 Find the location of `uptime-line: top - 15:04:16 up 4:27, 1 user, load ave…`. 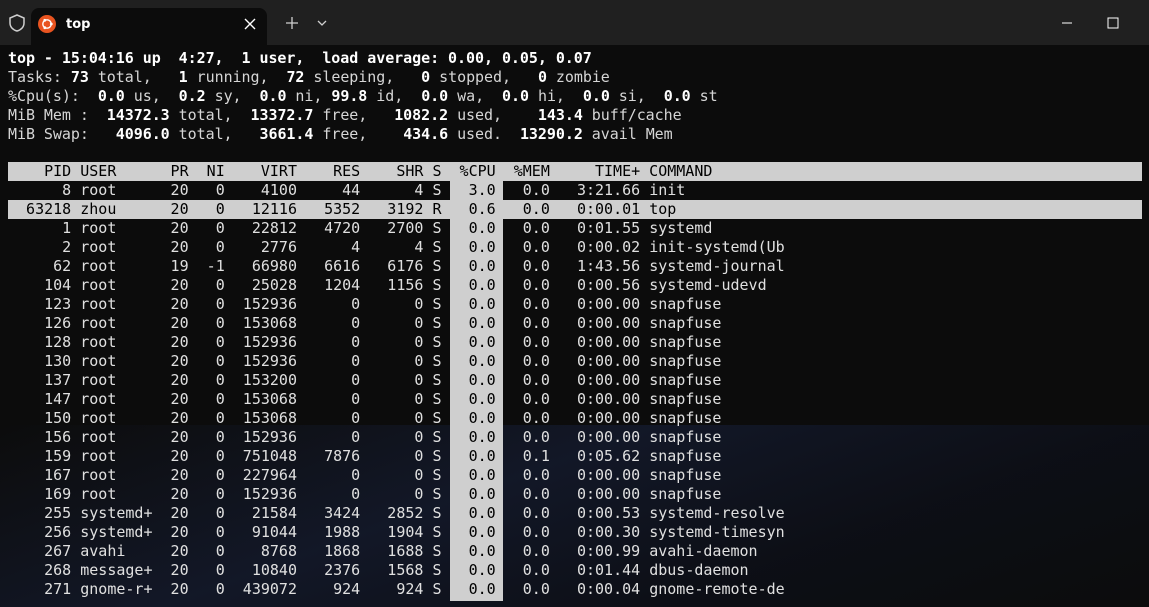

uptime-line: top - 15:04:16 up 4:27, 1 user, load ave… is located at coordinates (300, 58).